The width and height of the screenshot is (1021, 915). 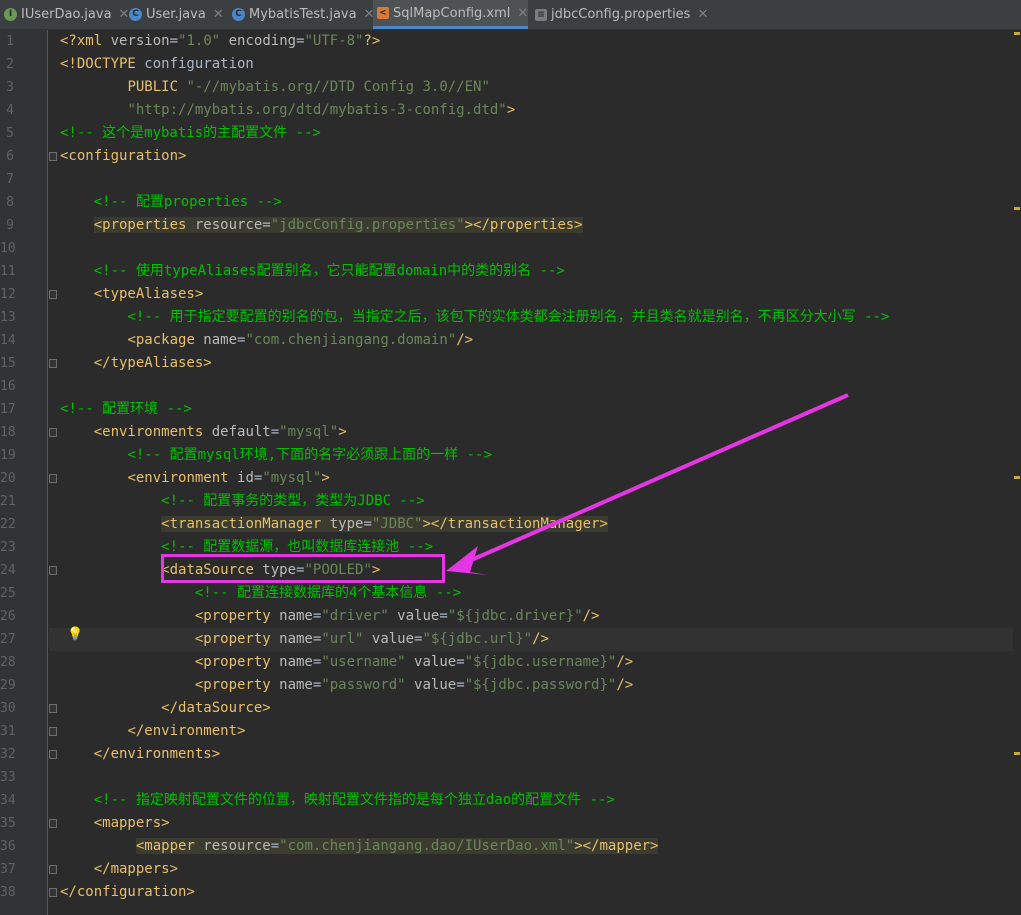 What do you see at coordinates (334, 41) in the screenshot?
I see `code-token: "UTF-8"` at bounding box center [334, 41].